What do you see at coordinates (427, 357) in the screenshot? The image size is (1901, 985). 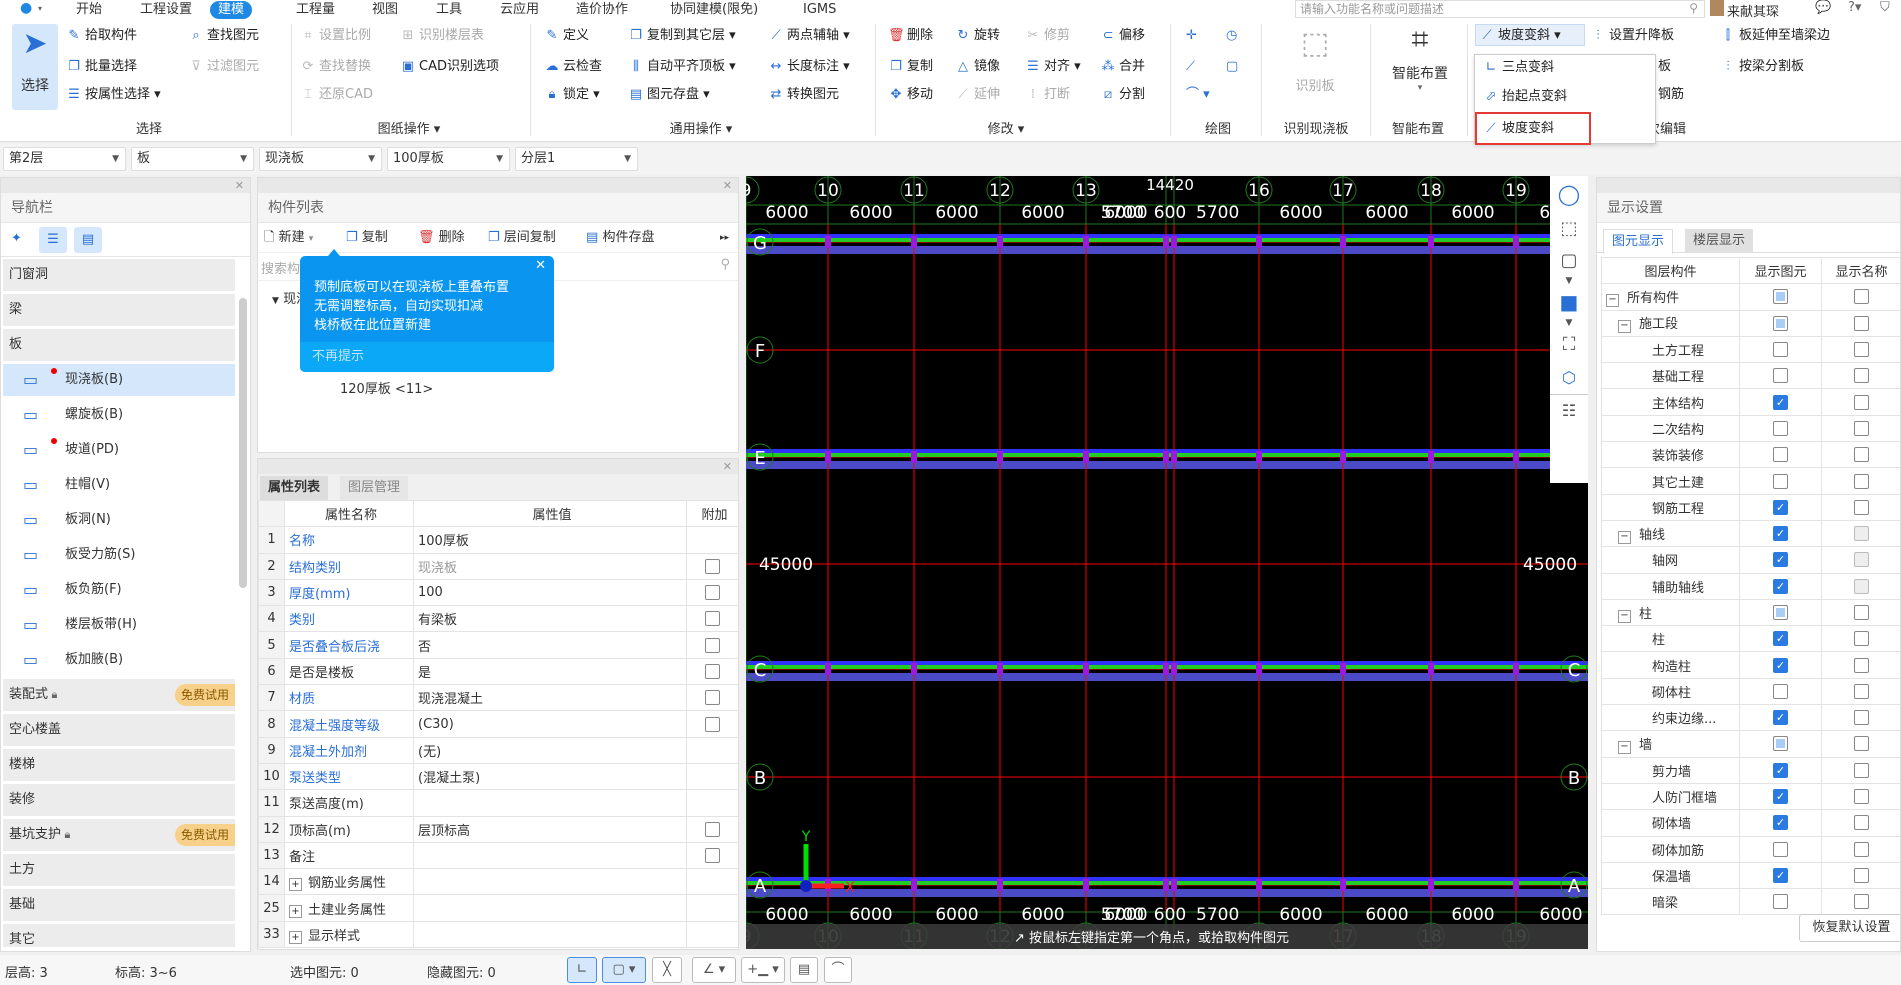 I see `dont-show-again-link: 不再提示` at bounding box center [427, 357].